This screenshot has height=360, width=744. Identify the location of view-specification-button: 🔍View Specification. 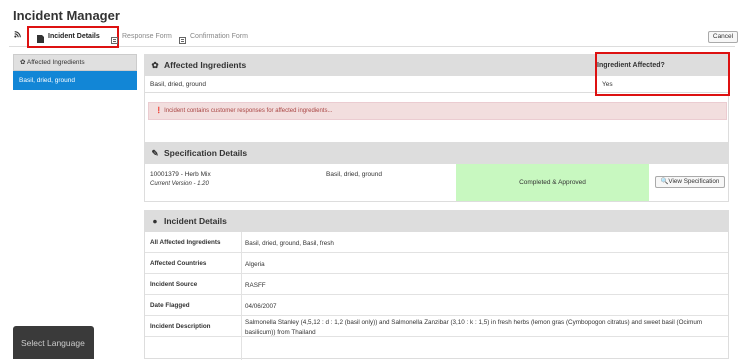
(690, 182).